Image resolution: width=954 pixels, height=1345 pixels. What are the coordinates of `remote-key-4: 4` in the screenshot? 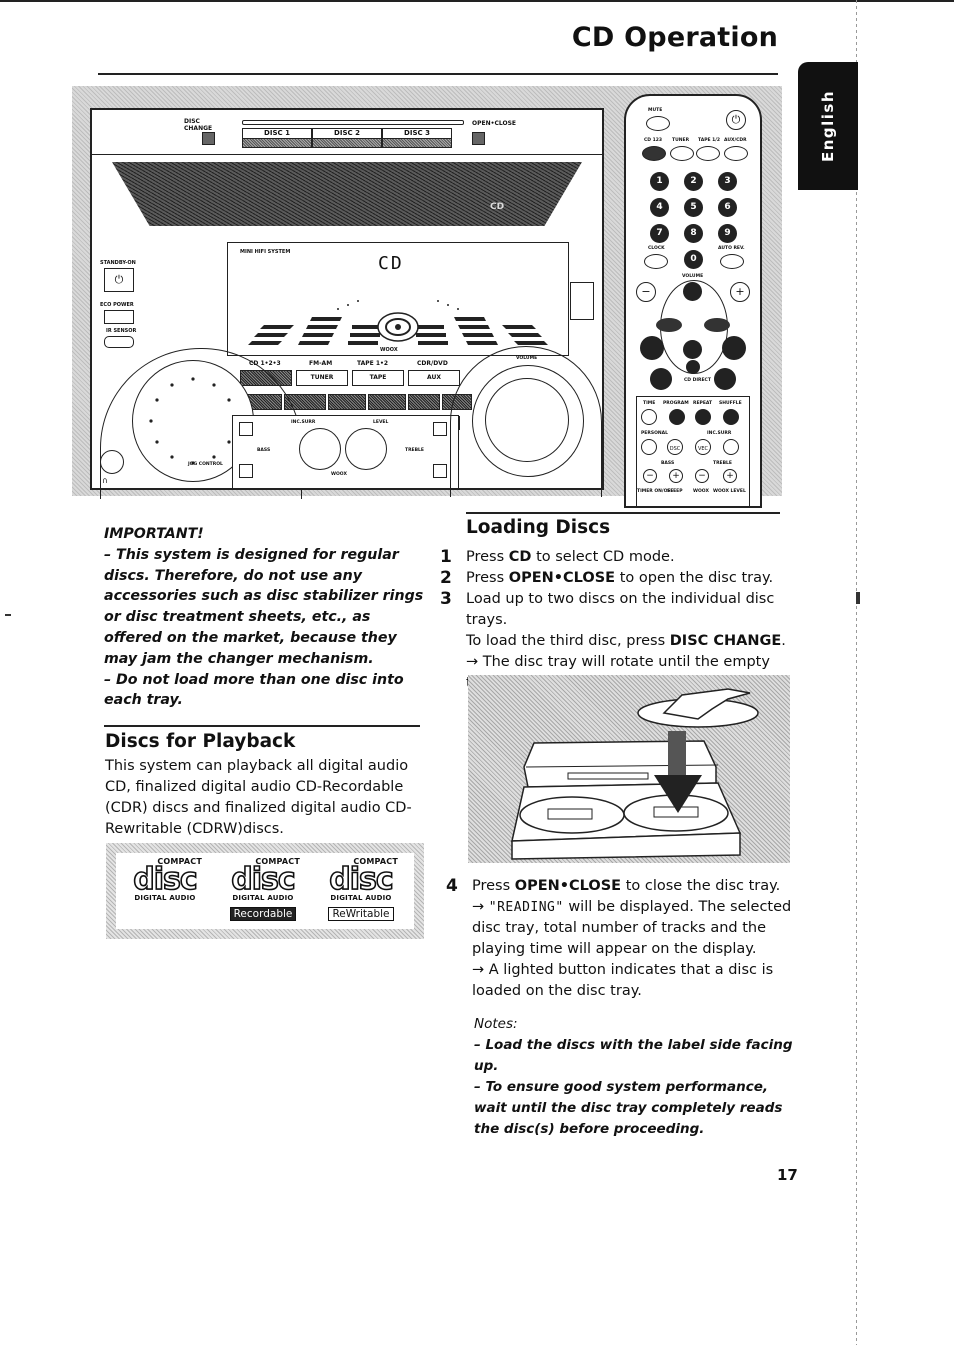 It's located at (659, 207).